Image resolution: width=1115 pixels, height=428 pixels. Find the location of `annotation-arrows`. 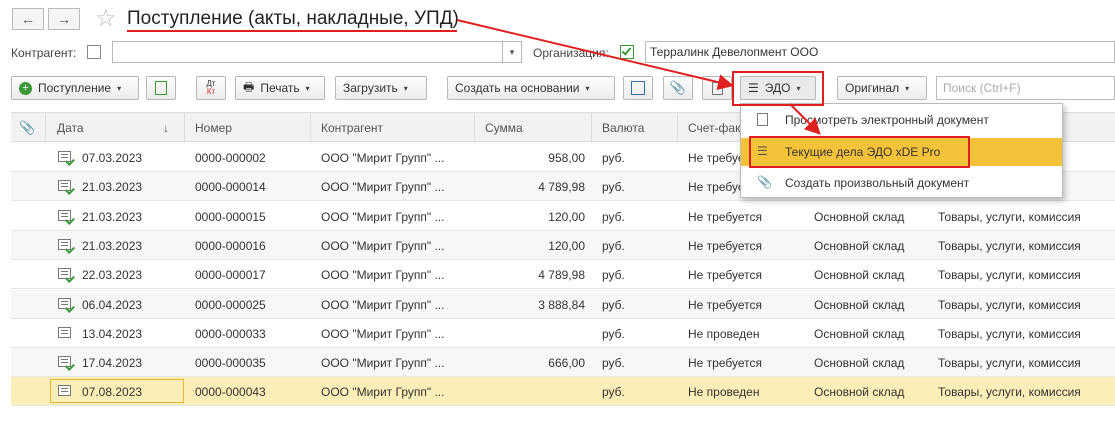

annotation-arrows is located at coordinates (638, 77).